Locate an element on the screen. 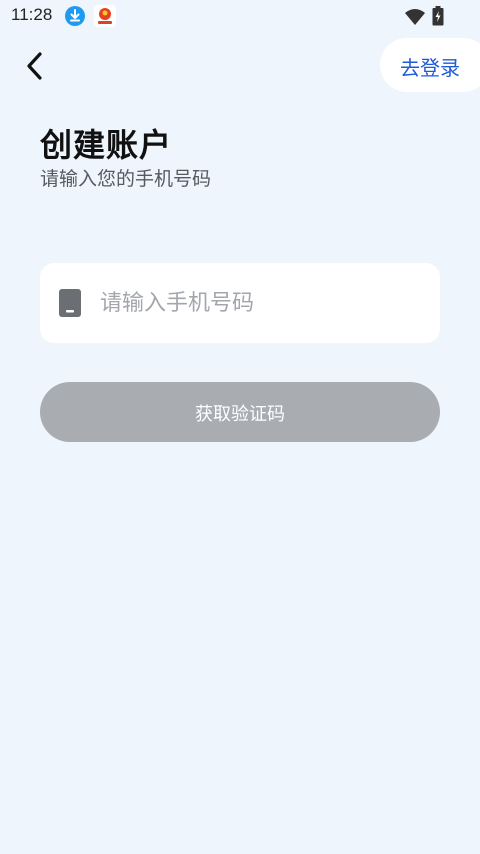 The height and width of the screenshot is (854, 480). phone-device-icon is located at coordinates (70, 303).